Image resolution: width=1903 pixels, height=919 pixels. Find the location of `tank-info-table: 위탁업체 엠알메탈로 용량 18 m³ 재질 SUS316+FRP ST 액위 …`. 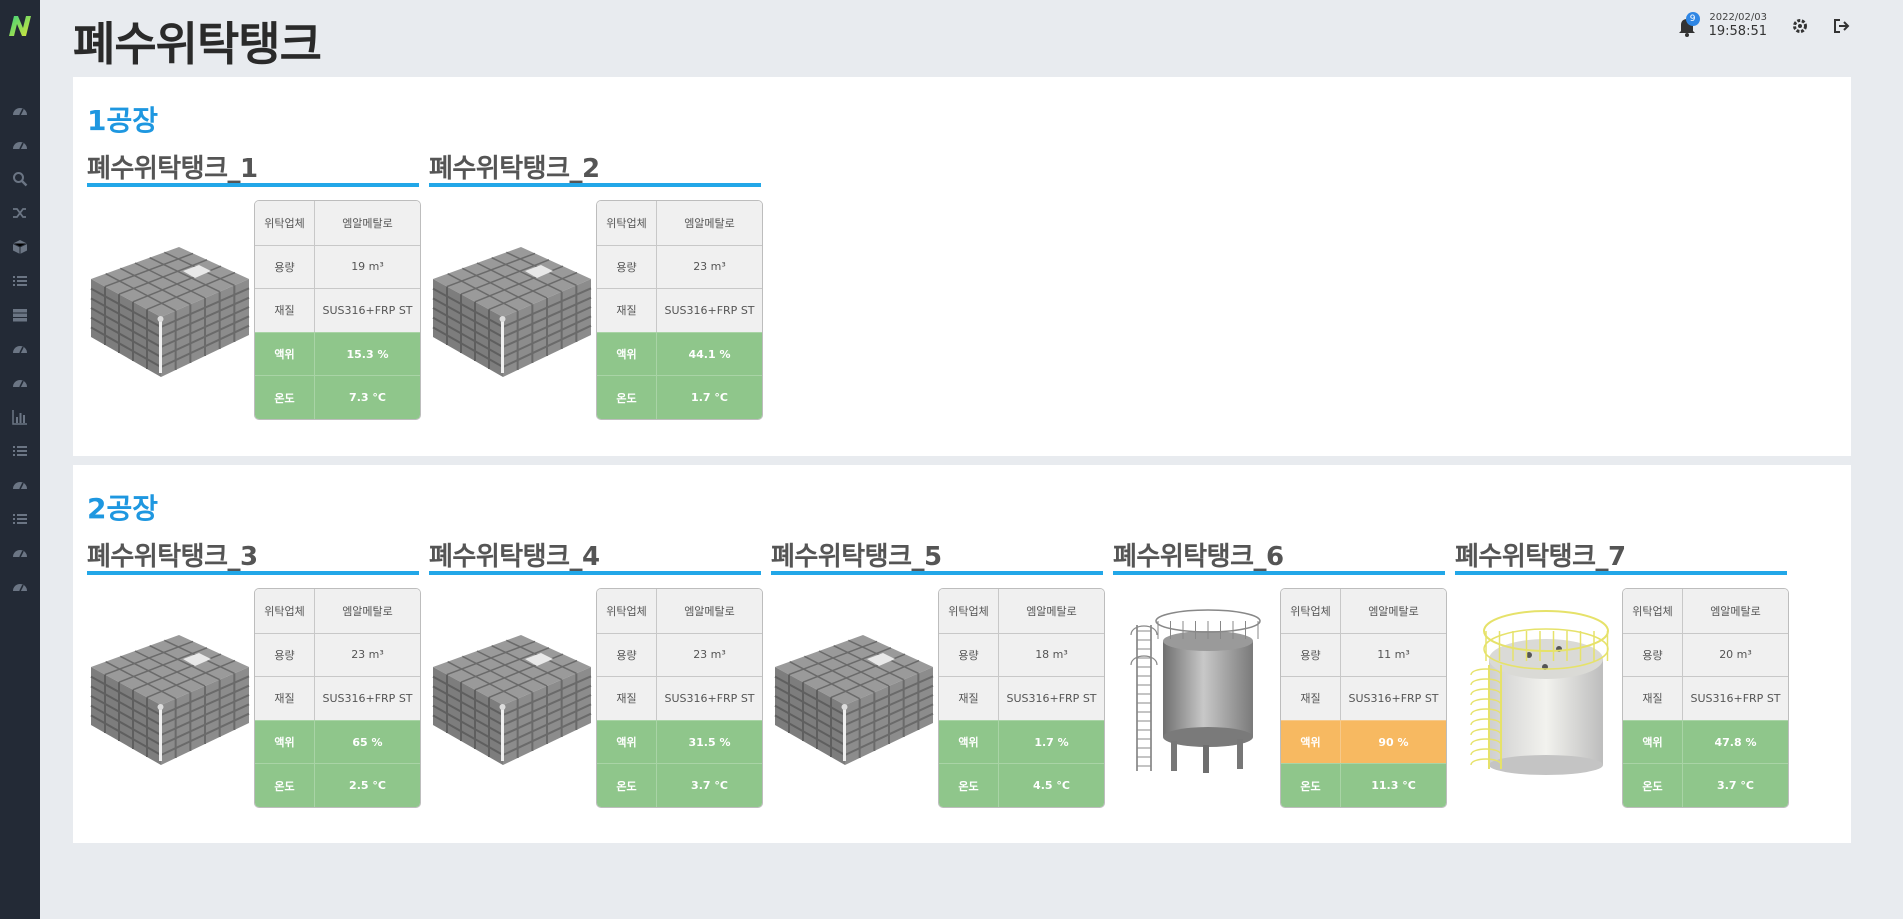

tank-info-table: 위탁업체 엠알메탈로 용량 18 m³ 재질 SUS316+FRP ST 액위 … is located at coordinates (1021, 698).